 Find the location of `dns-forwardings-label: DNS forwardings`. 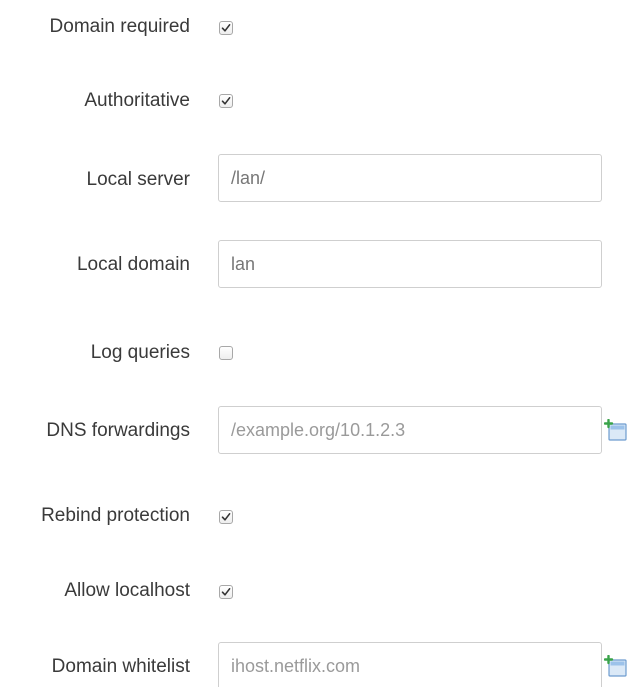

dns-forwardings-label: DNS forwardings is located at coordinates (118, 430).